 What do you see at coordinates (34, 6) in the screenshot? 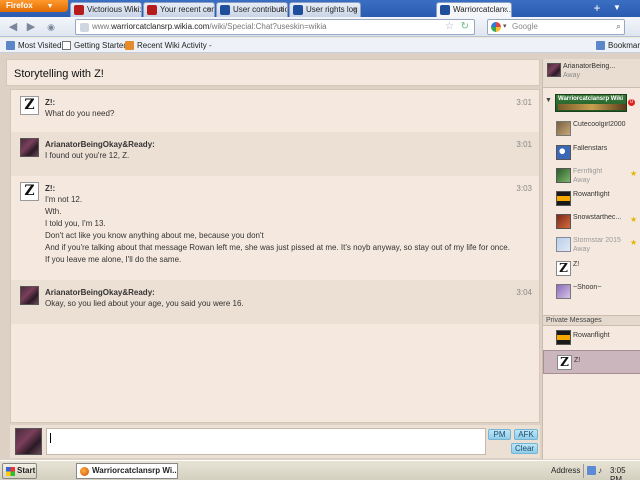
I see `firefox-menu-button: Firefox ▼` at bounding box center [34, 6].